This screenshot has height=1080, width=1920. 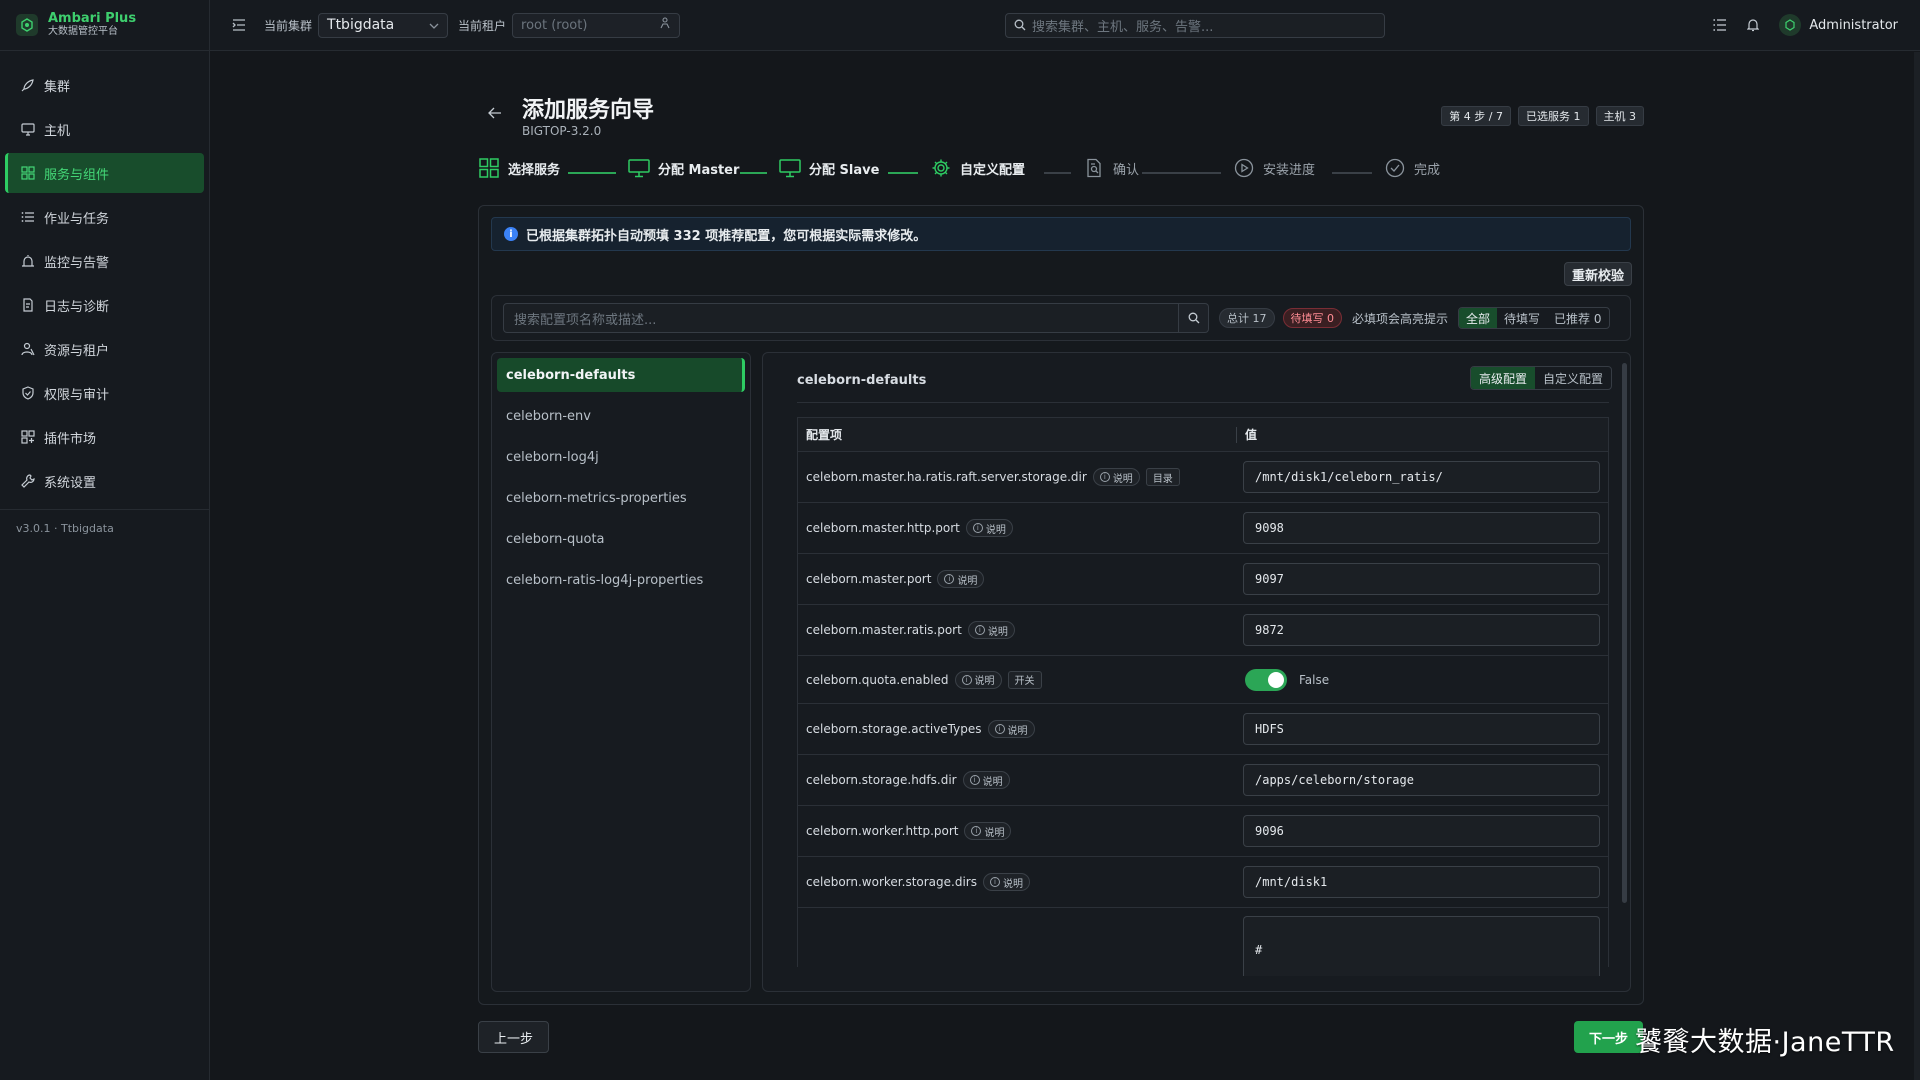 What do you see at coordinates (1502, 378) in the screenshot?
I see `tab-advanced-config: 高级配置` at bounding box center [1502, 378].